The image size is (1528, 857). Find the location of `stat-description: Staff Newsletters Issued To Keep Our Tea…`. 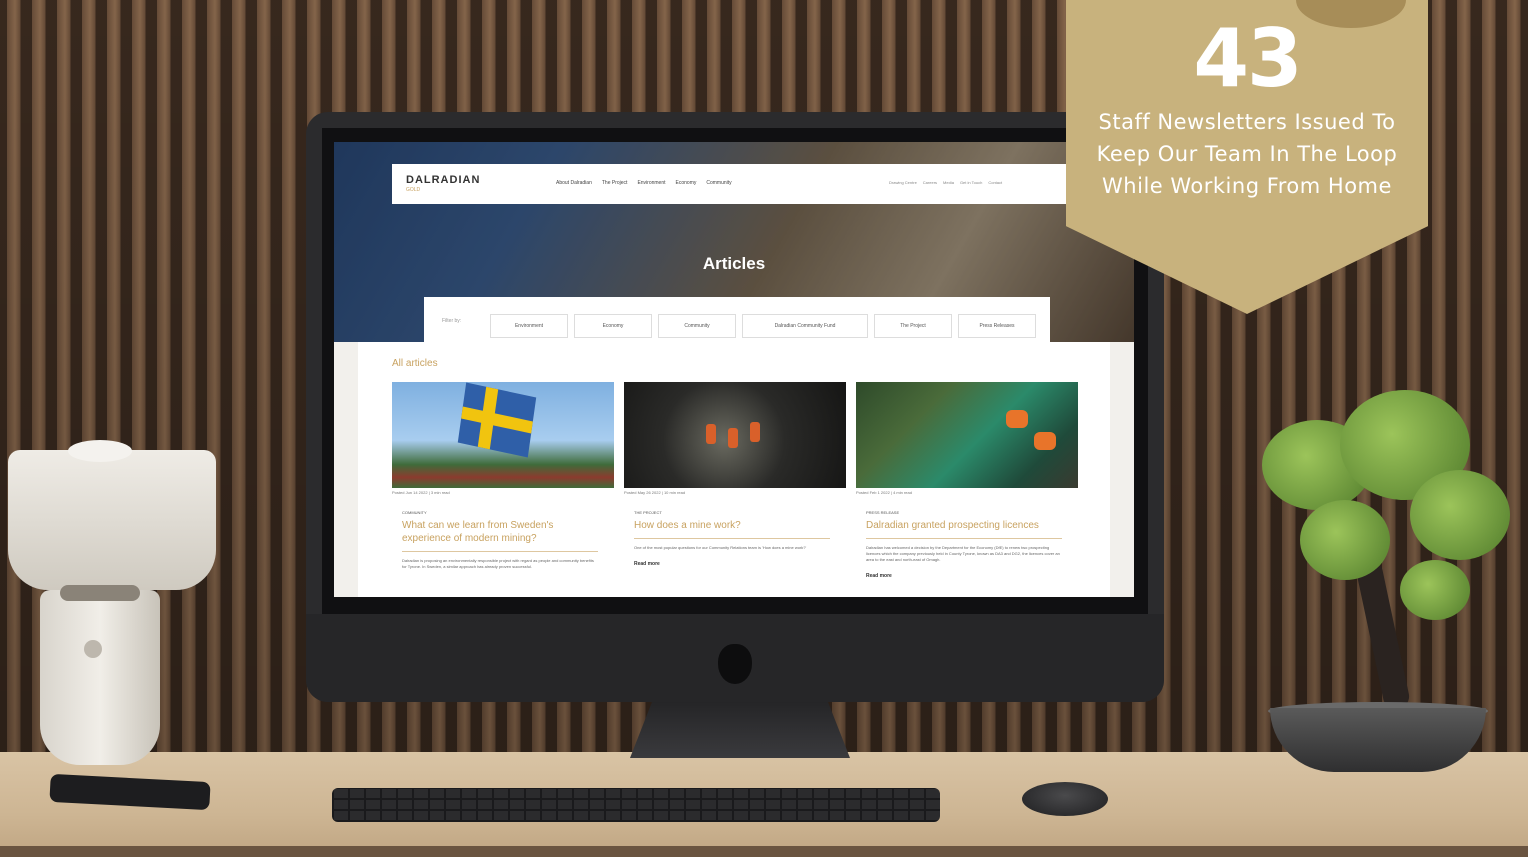

stat-description: Staff Newsletters Issued To Keep Our Tea… is located at coordinates (1247, 154).